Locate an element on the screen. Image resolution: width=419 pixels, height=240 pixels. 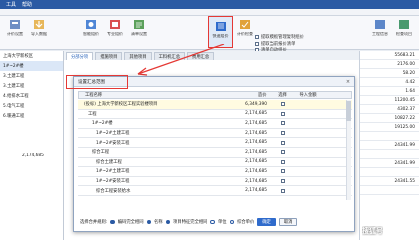
value-cell: 58.20 is located at coordinates (389, 73).